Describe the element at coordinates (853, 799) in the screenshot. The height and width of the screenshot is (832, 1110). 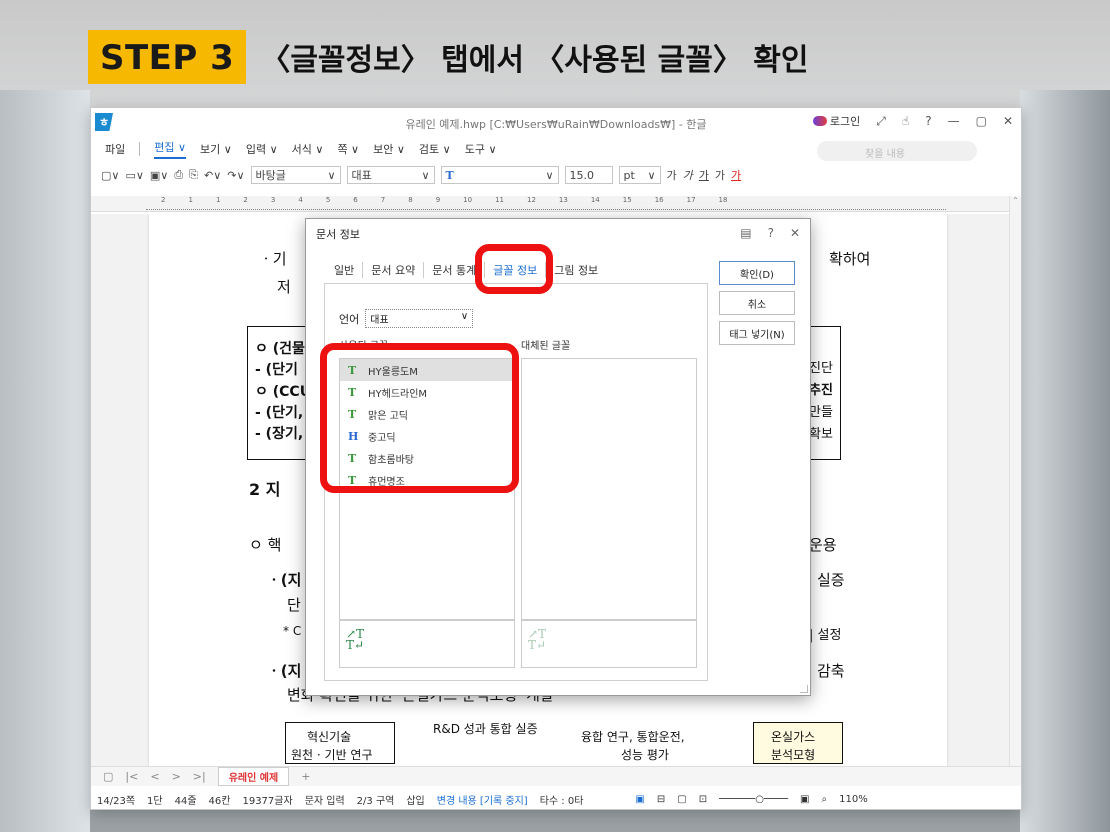
I see `status-zoom: 110%` at that location.